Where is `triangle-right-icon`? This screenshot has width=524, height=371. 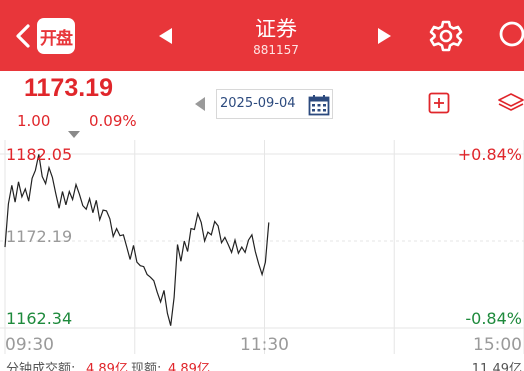
triangle-right-icon is located at coordinates (384, 36).